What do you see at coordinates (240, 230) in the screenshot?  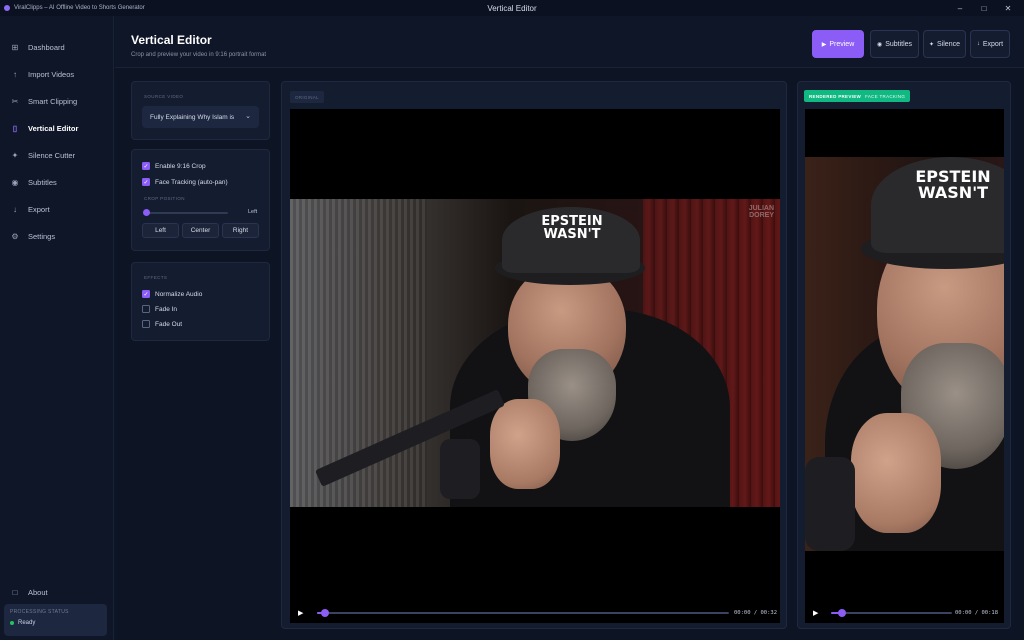 I see `crop-right-button: Right` at bounding box center [240, 230].